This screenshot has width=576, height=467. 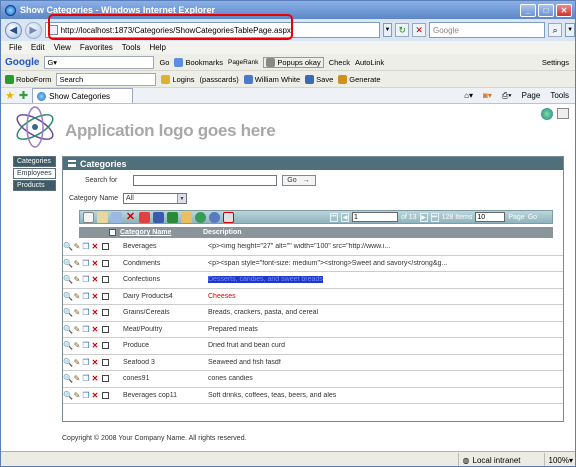 I want to click on minimize-button: _, so click(x=528, y=10).